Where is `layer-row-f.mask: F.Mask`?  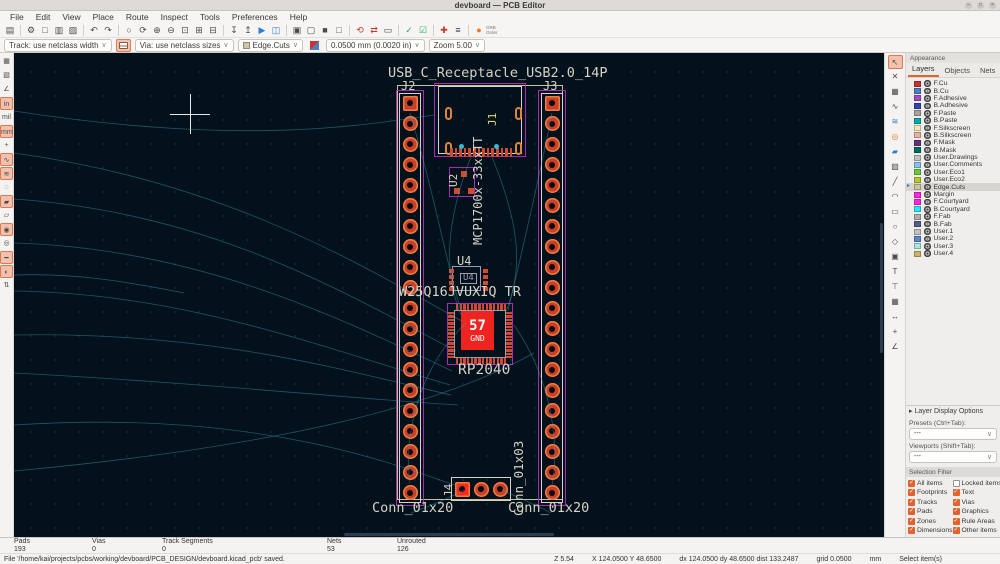
layer-row-f.mask: F.Mask is located at coordinates (953, 142).